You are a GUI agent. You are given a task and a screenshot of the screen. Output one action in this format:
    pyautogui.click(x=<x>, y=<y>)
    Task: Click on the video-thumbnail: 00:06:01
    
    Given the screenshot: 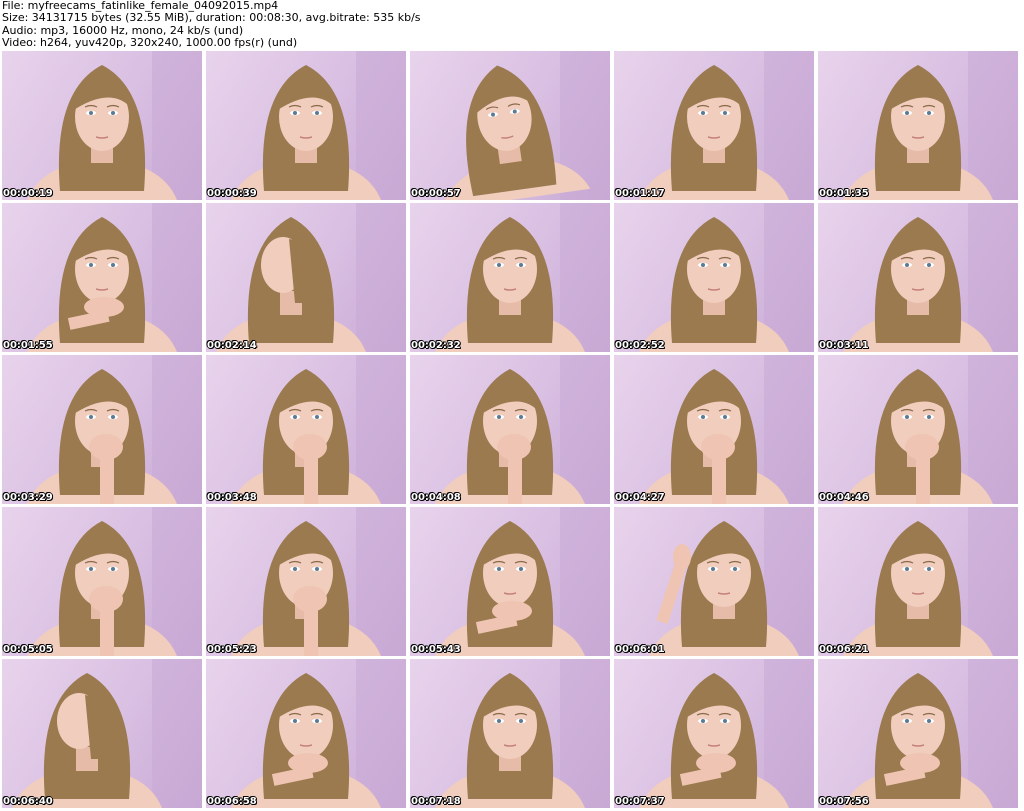 What is the action you would take?
    pyautogui.click(x=714, y=581)
    